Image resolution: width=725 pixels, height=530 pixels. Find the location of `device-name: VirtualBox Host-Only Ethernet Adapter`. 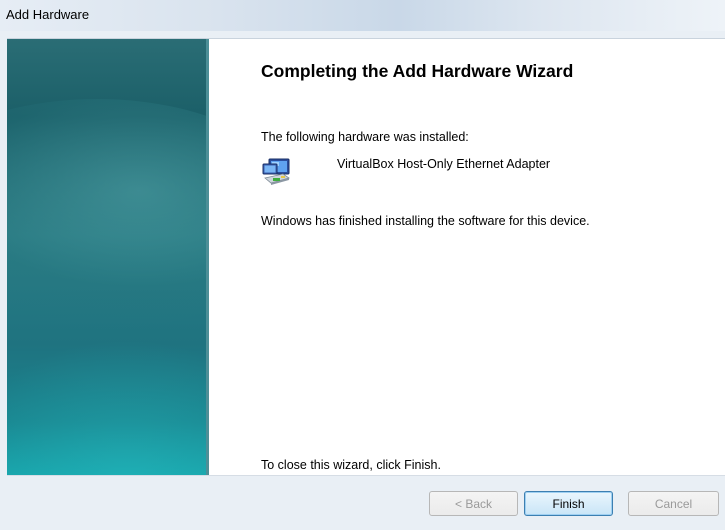

device-name: VirtualBox Host-Only Ethernet Adapter is located at coordinates (444, 164).